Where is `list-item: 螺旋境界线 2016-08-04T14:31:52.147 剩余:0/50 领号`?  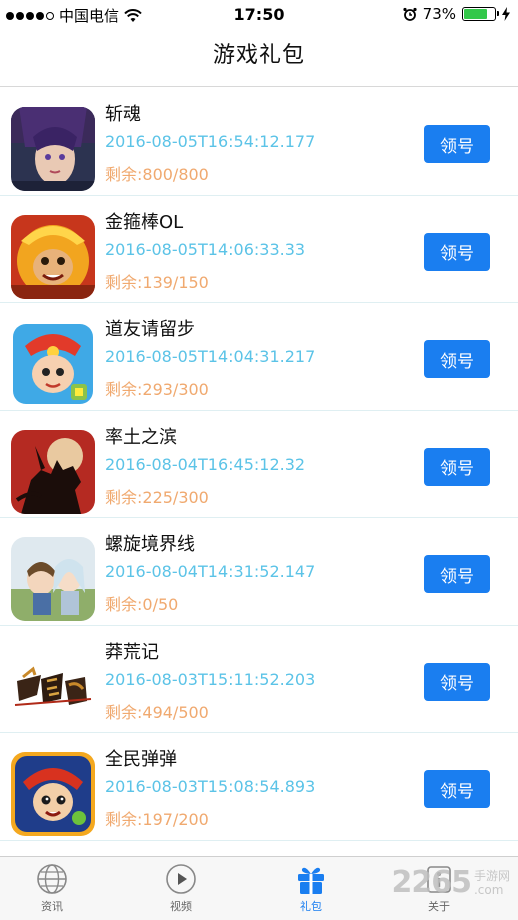
list-item: 螺旋境界线 2016-08-04T14:31:52.147 剩余:0/50 领号 is located at coordinates (259, 572).